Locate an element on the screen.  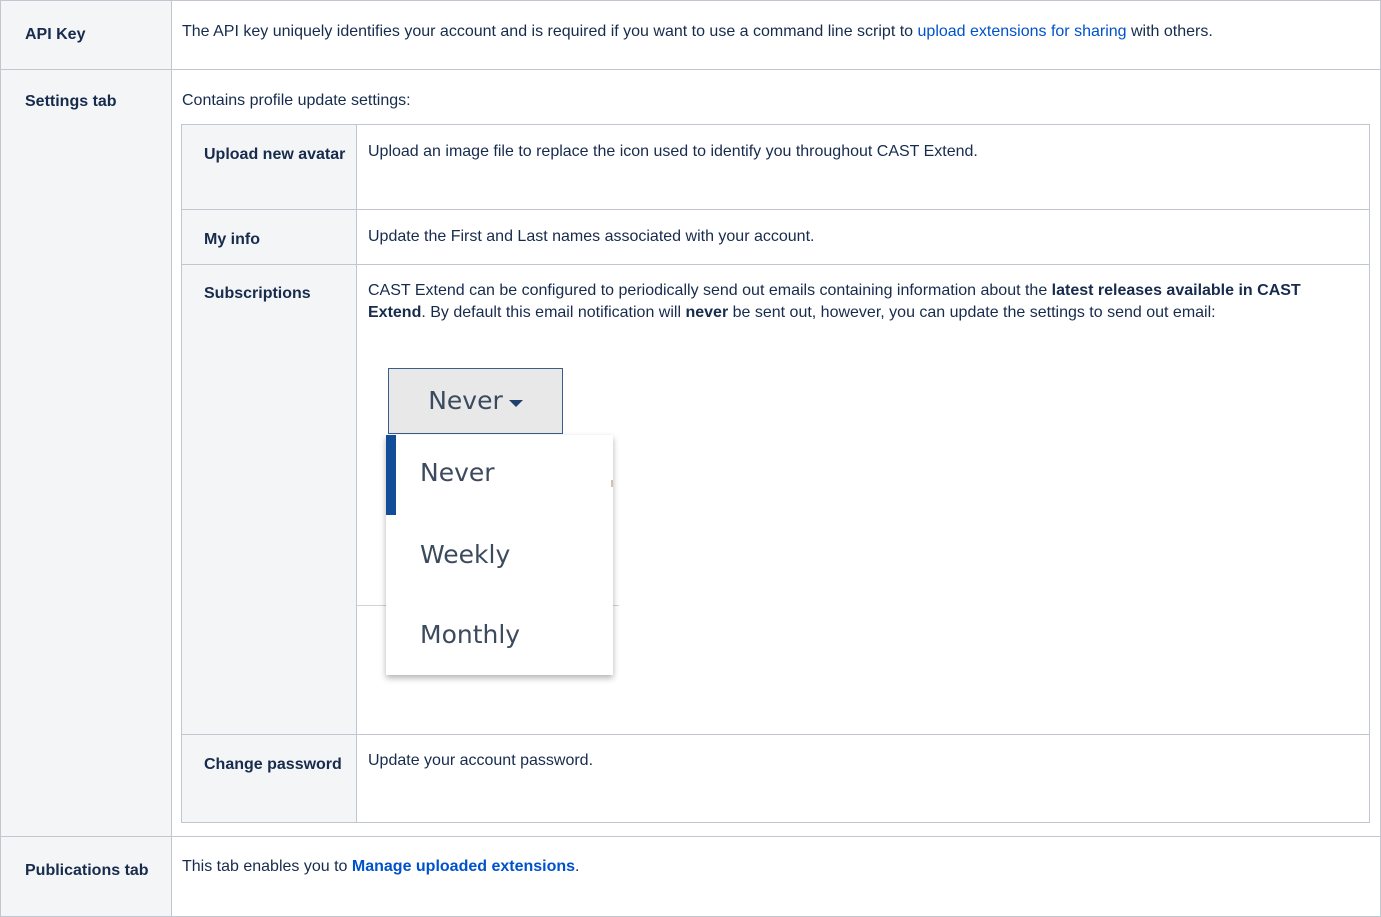
frequency-dropdown-menu: Never Weekly Monthly is located at coordinates (499, 555).